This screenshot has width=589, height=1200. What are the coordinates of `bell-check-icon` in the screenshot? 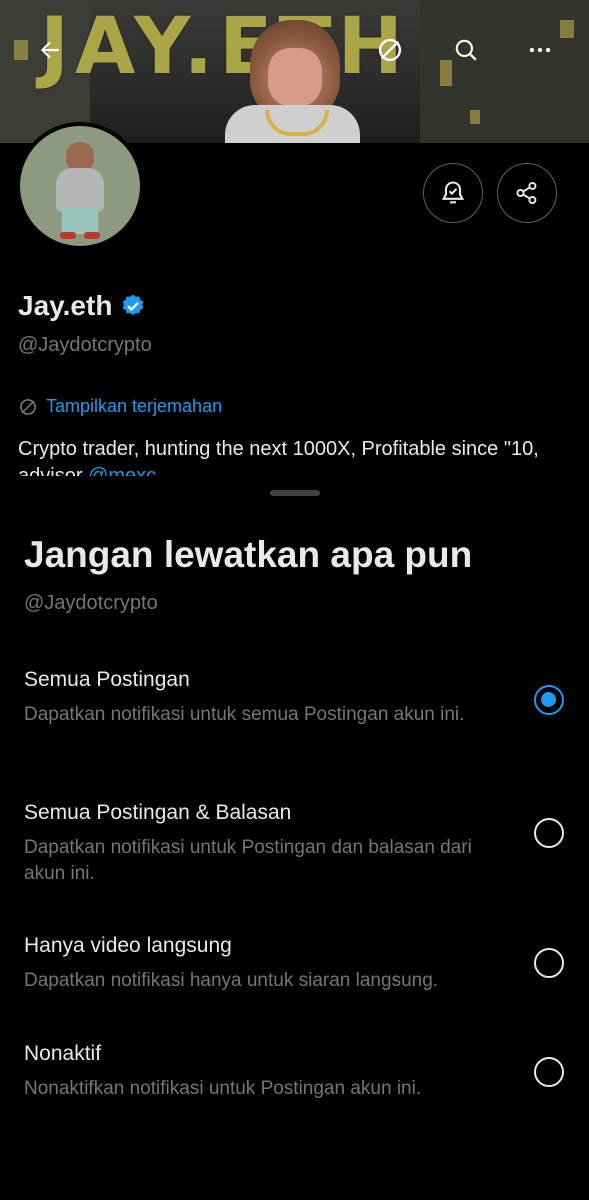 It's located at (453, 192).